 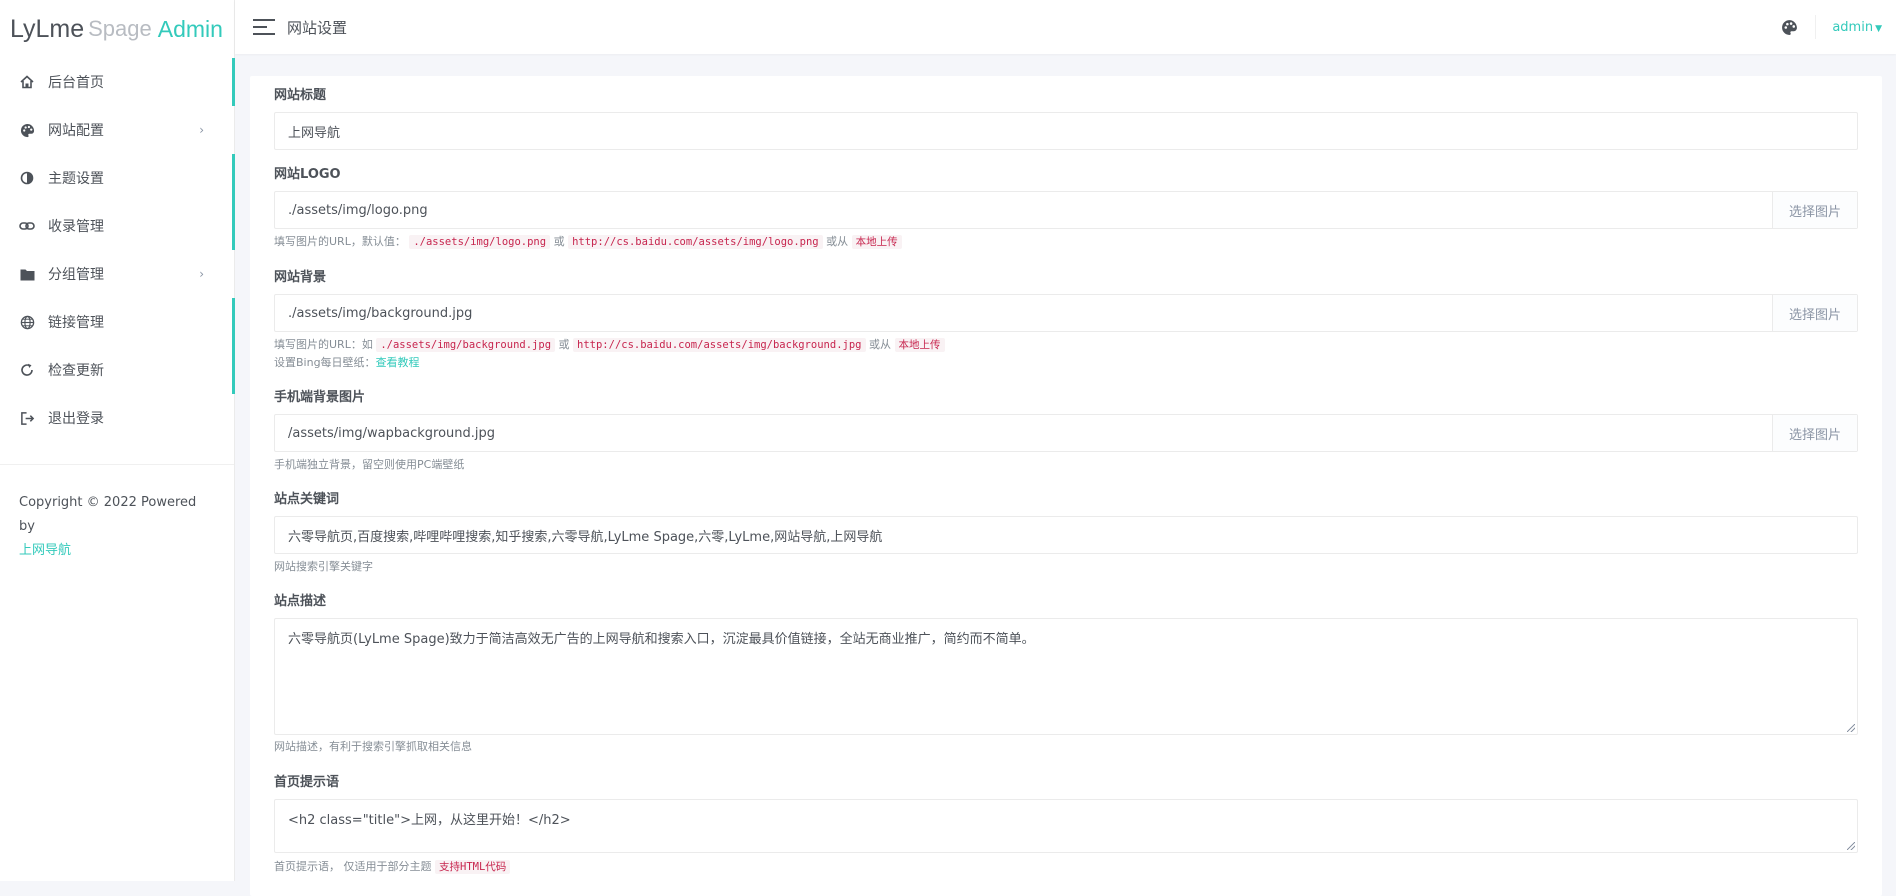 What do you see at coordinates (314, 133) in the screenshot?
I see `site-title-value: 上网导航` at bounding box center [314, 133].